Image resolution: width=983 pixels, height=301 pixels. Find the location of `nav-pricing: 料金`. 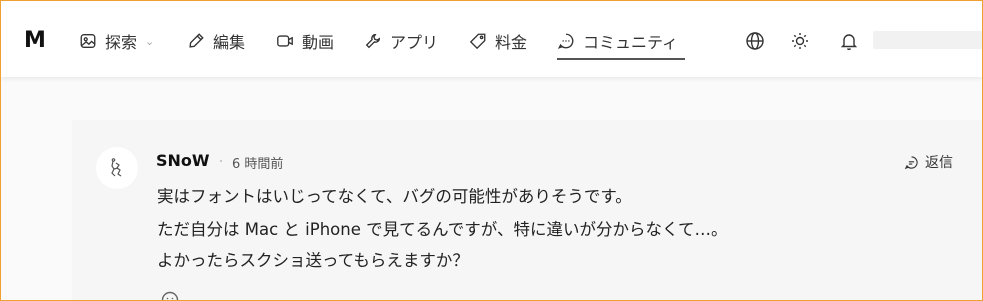

nav-pricing: 料金 is located at coordinates (498, 41).